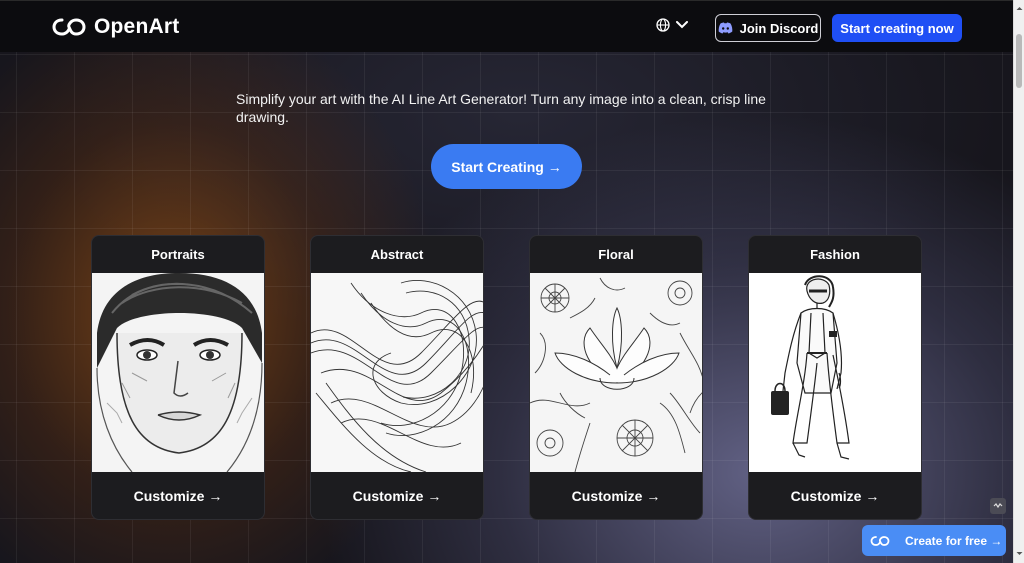 This screenshot has width=1024, height=563. What do you see at coordinates (616, 254) in the screenshot?
I see `card-title: Floral` at bounding box center [616, 254].